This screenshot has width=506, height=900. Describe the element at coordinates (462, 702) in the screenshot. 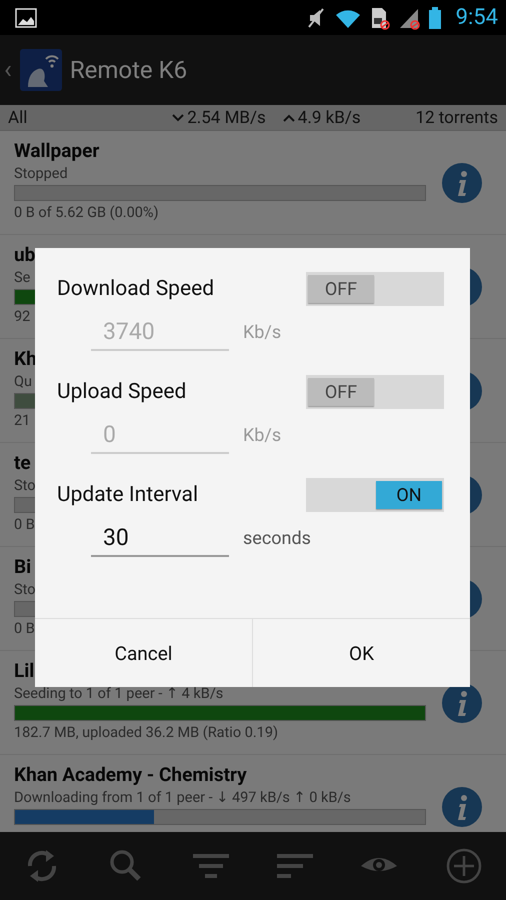

I see `info-icon` at that location.